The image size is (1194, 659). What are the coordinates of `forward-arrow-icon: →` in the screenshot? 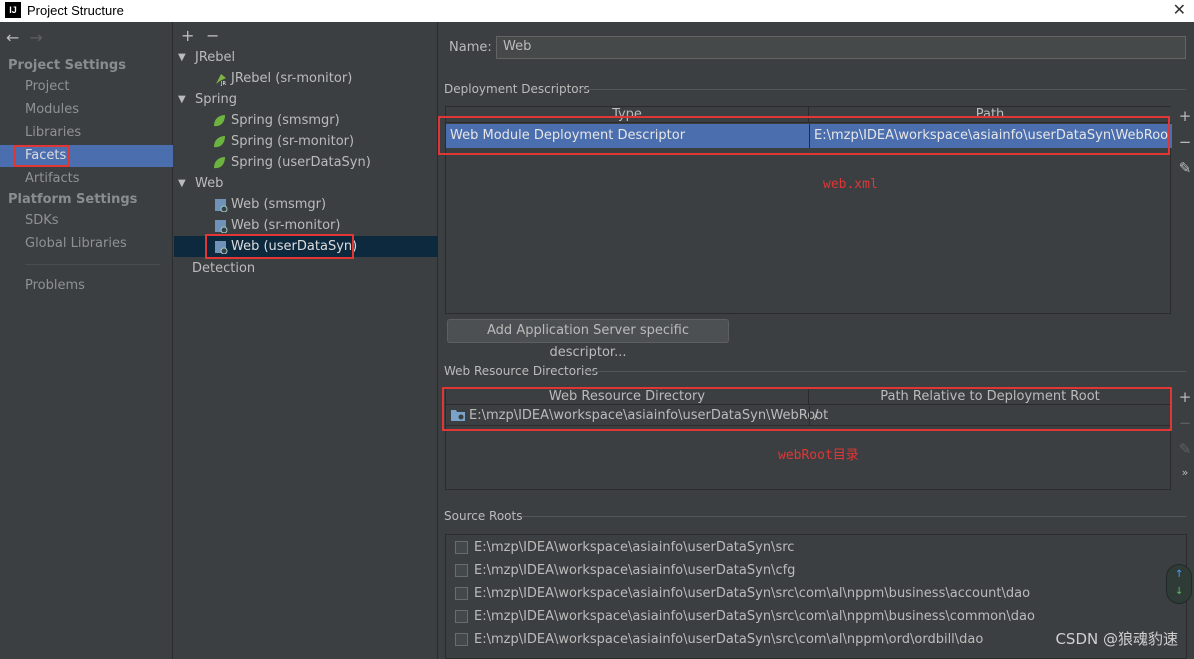 It's located at (35, 37).